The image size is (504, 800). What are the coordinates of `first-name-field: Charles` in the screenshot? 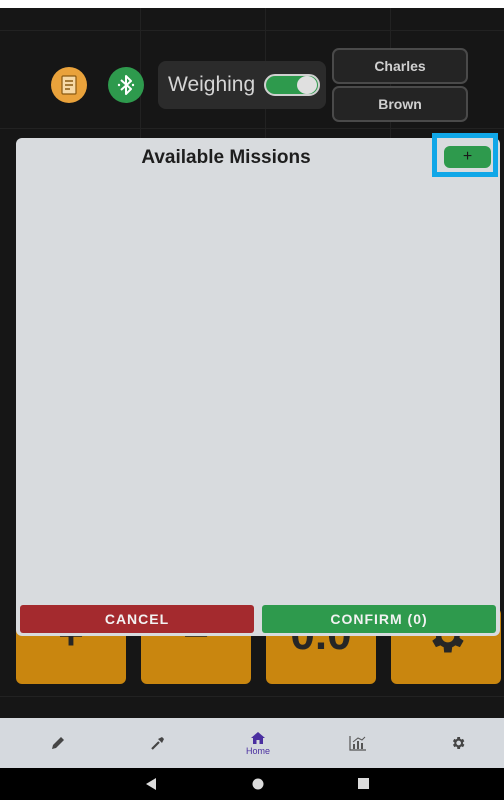 It's located at (400, 66).